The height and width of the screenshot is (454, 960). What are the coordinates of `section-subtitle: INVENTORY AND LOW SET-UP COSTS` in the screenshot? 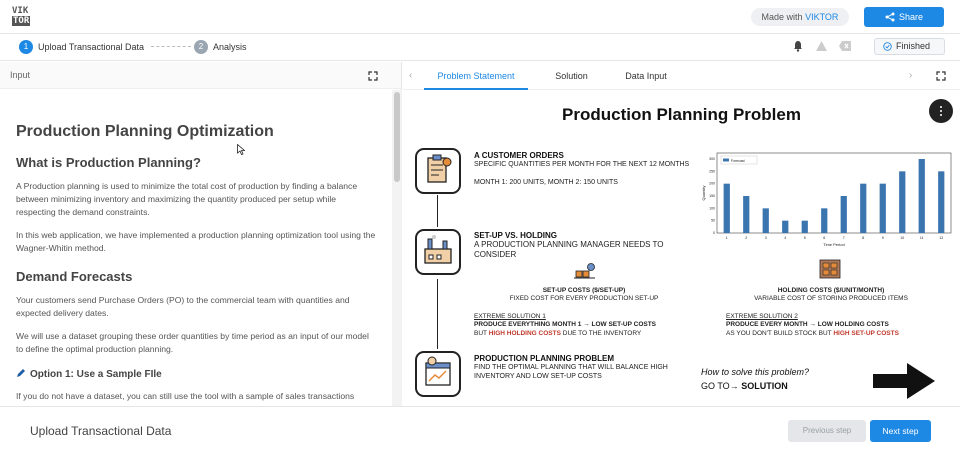 It's located at (538, 376).